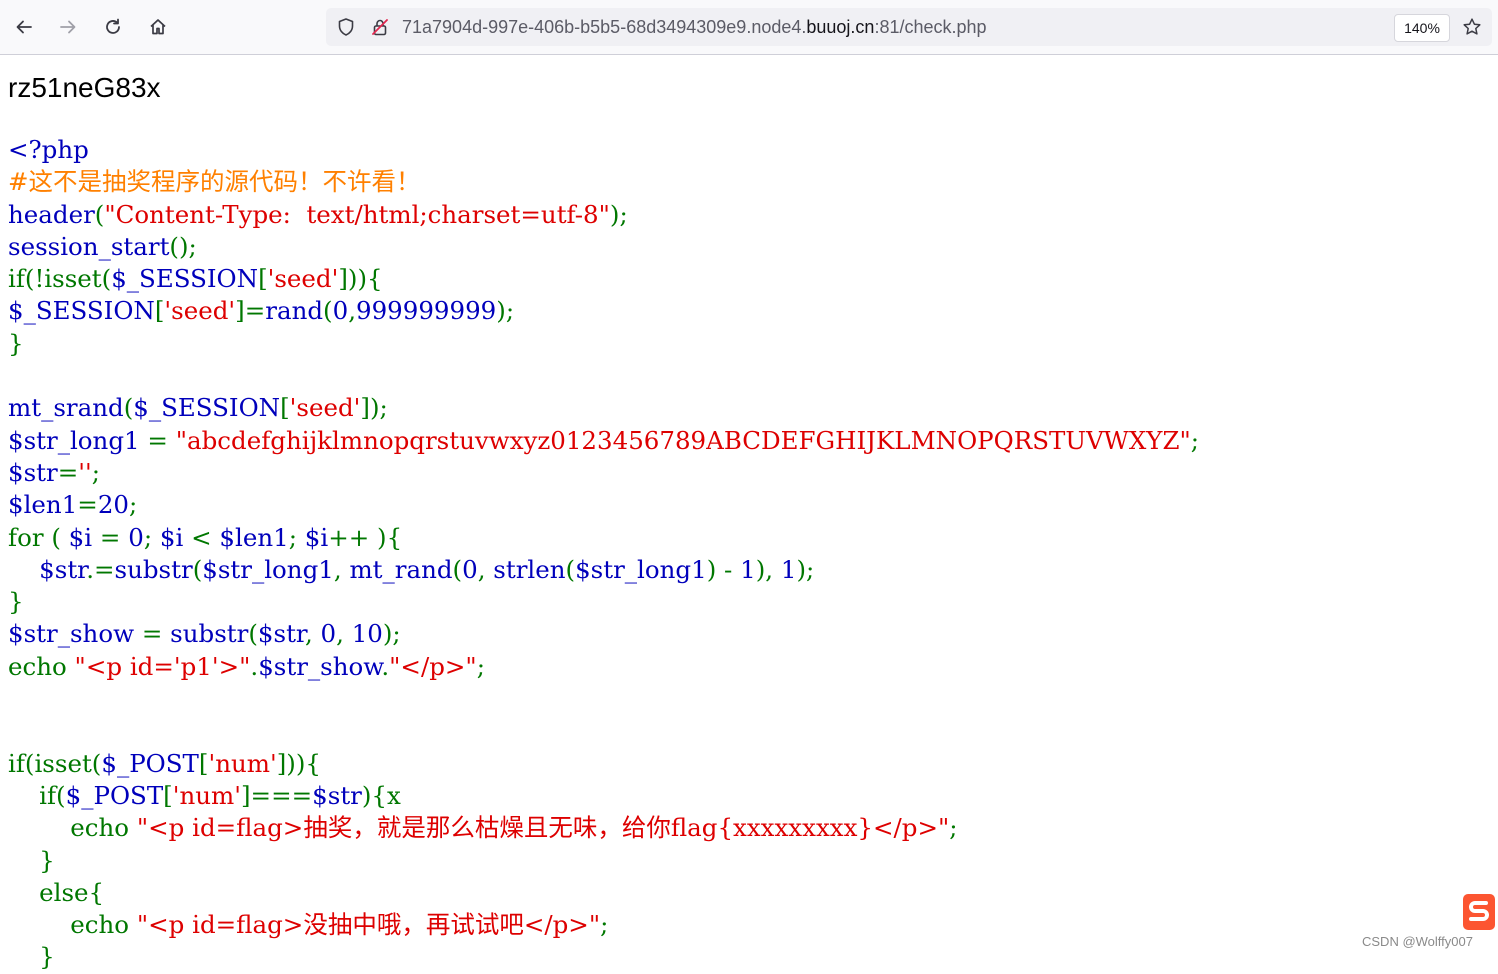 Image resolution: width=1498 pixels, height=974 pixels. I want to click on code-token: 999999999, so click(426, 311).